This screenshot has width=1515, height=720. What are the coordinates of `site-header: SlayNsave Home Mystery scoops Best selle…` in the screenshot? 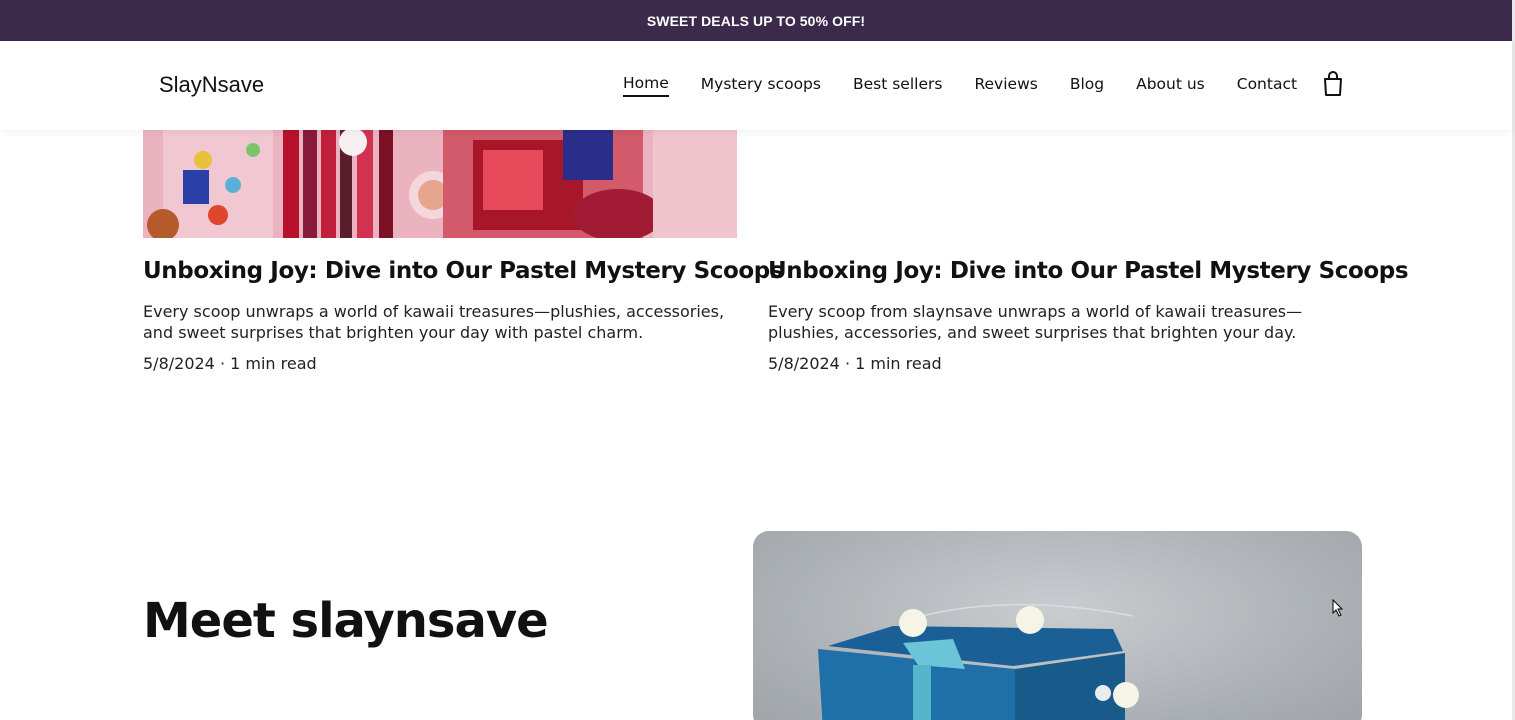 It's located at (756, 85).